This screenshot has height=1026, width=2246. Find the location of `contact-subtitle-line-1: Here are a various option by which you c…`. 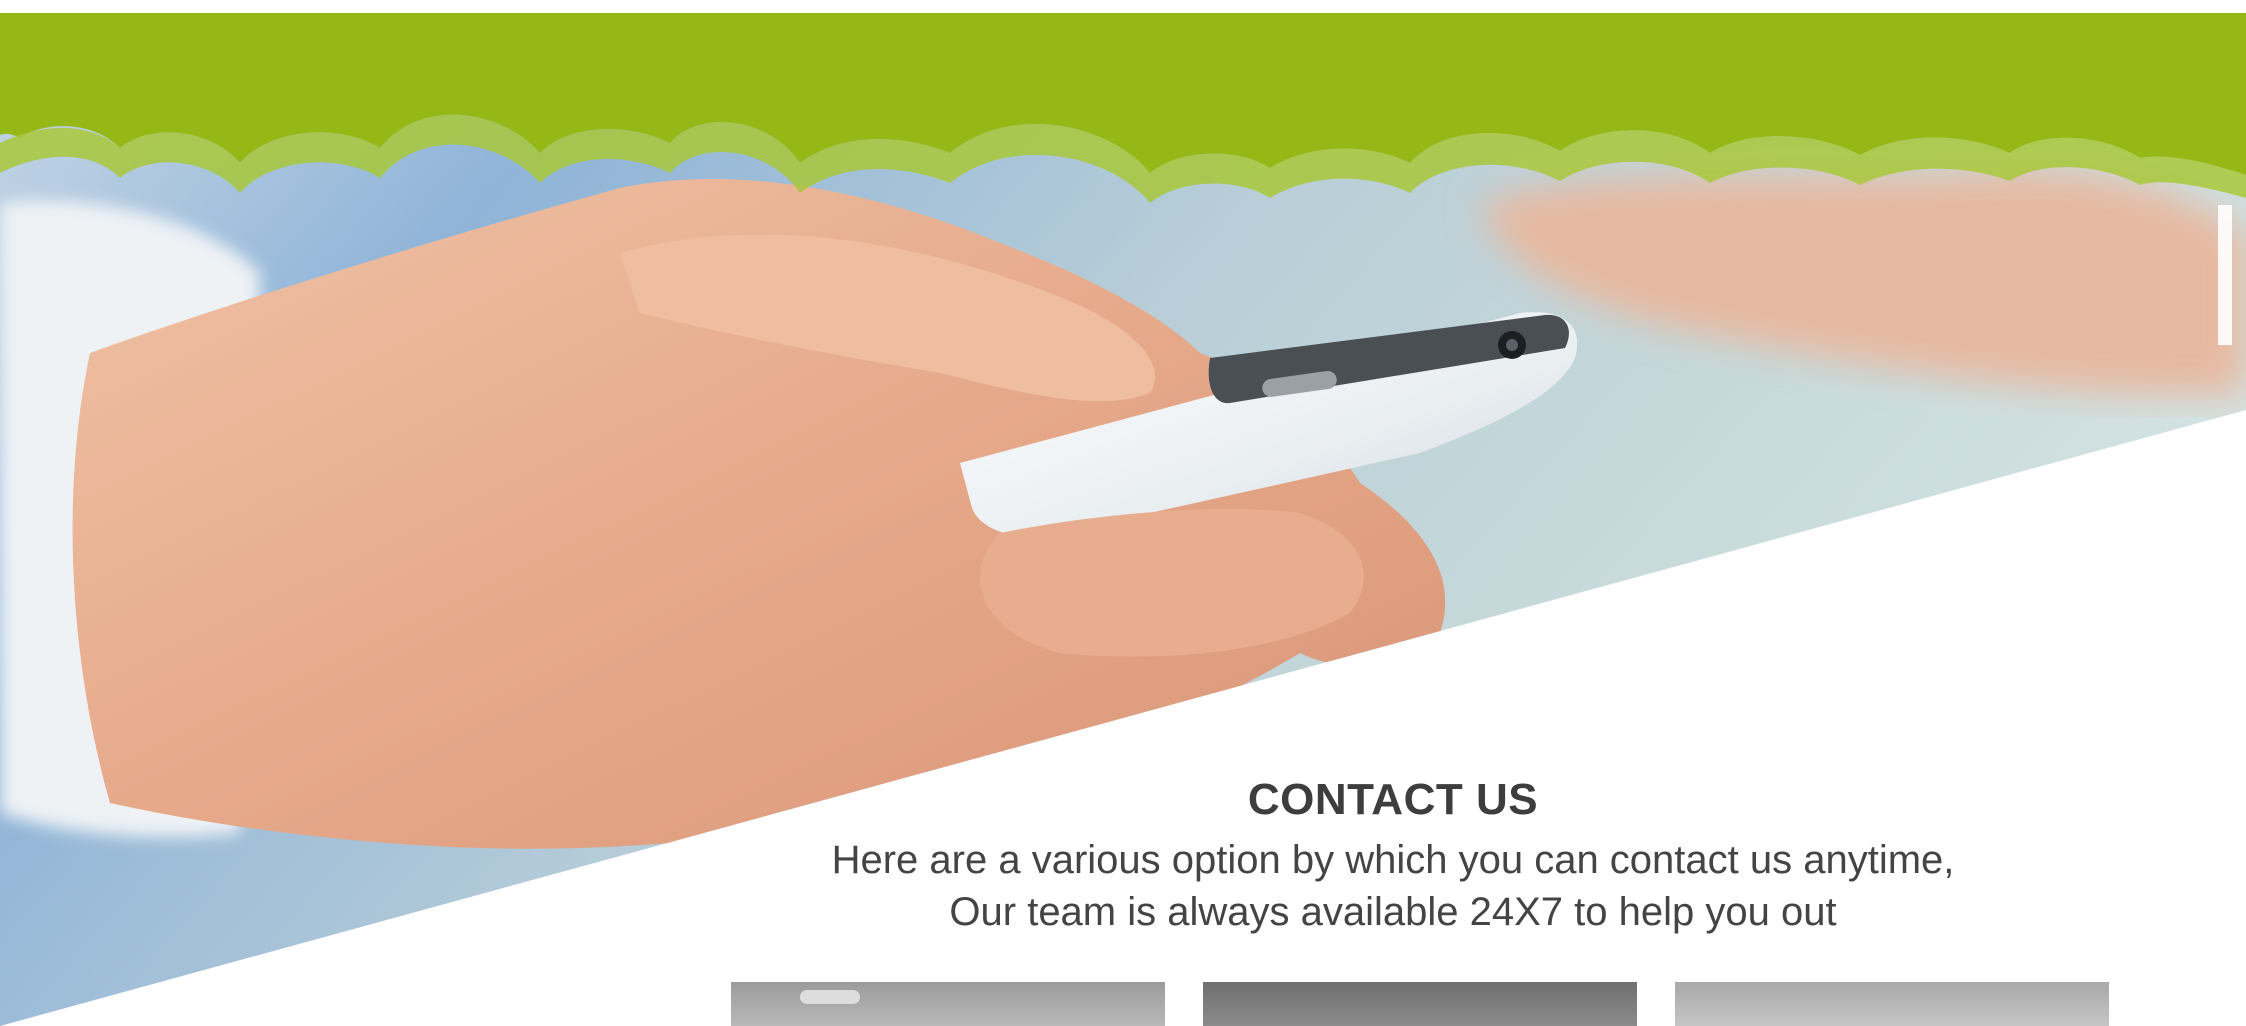

contact-subtitle-line-1: Here are a various option by which you c… is located at coordinates (1393, 860).